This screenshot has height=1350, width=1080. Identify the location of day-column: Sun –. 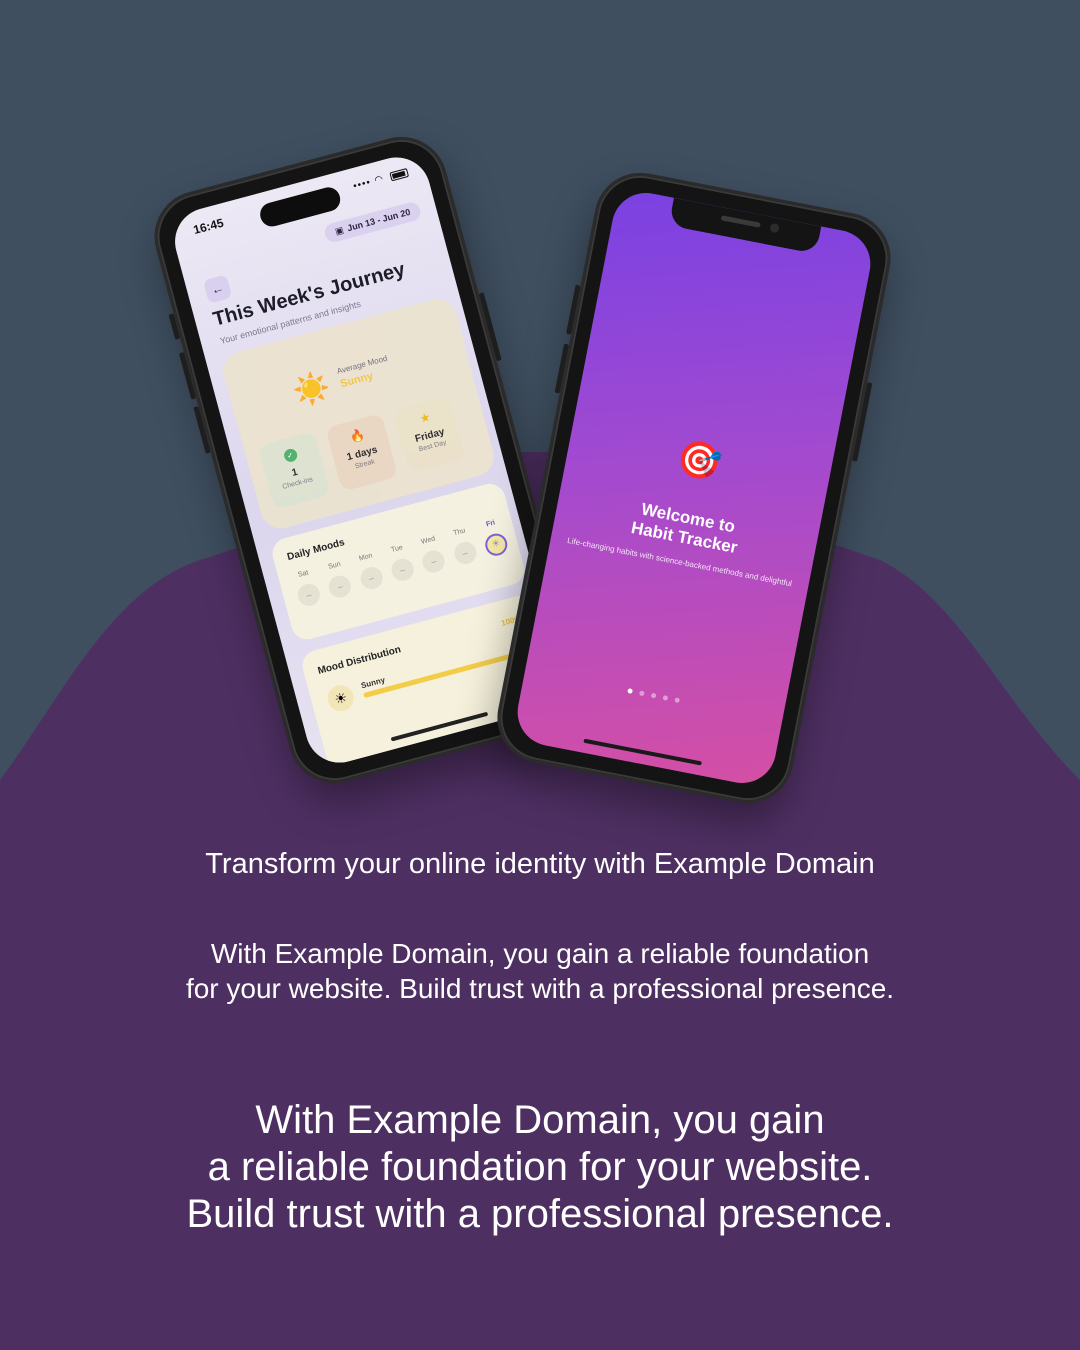
(338, 580).